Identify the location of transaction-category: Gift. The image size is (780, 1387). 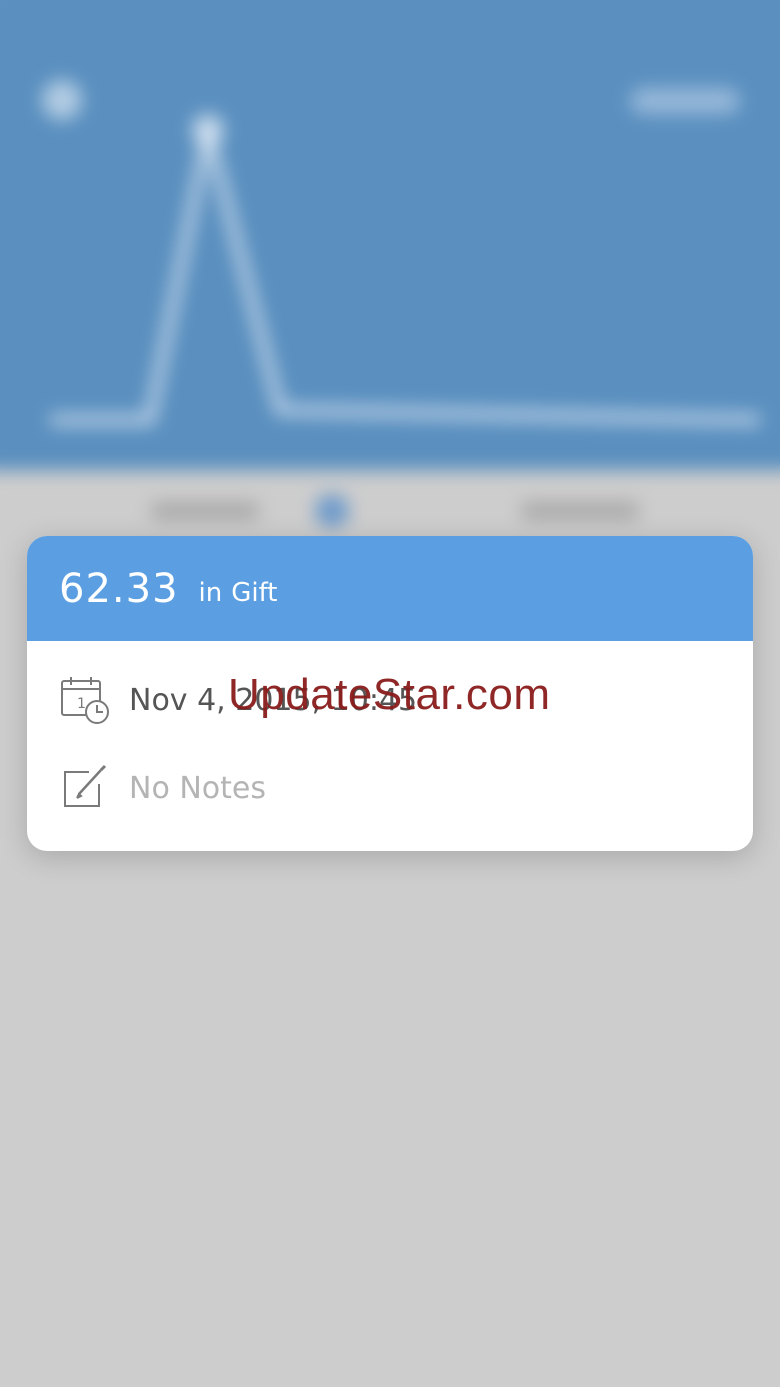
(254, 592).